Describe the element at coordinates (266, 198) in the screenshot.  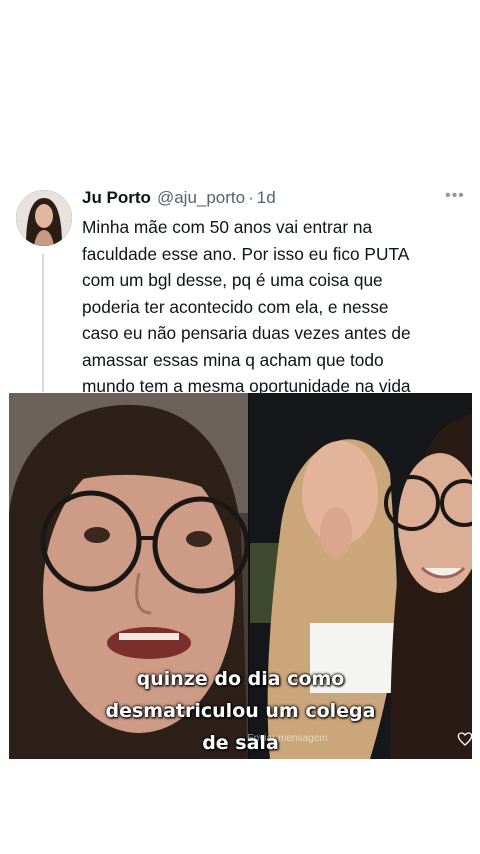
I see `timestamp: 1d` at that location.